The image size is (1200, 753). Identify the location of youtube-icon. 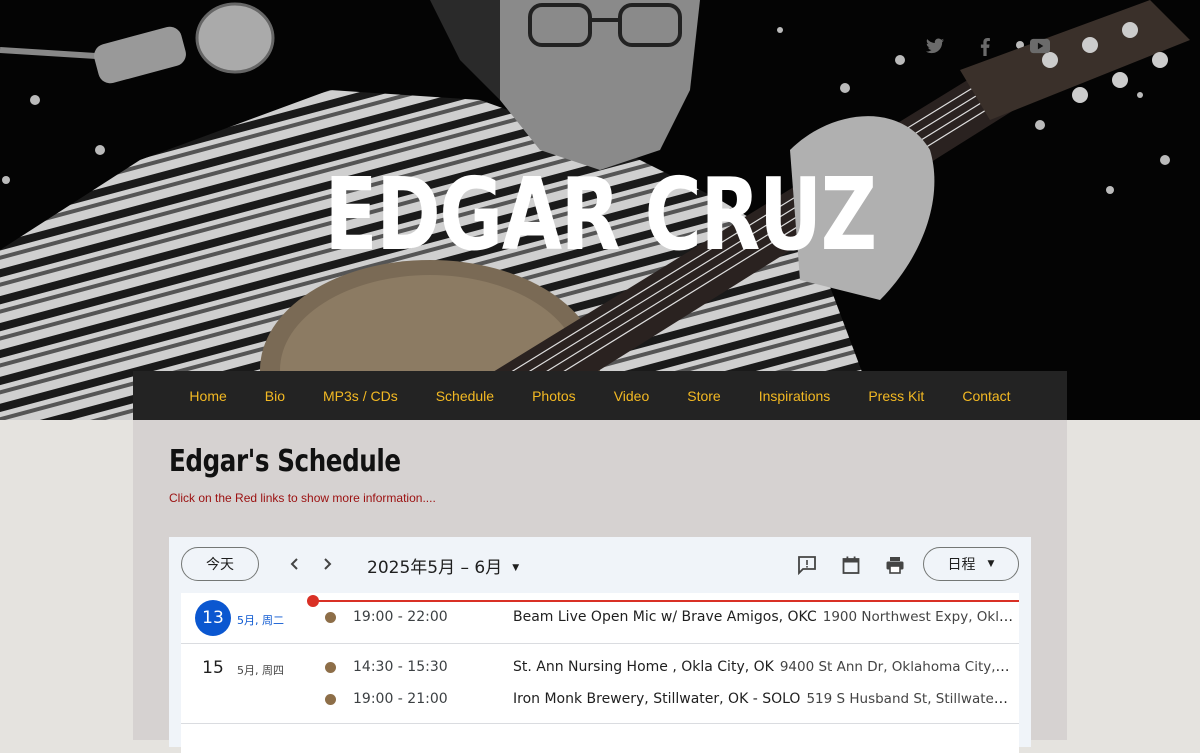
(1041, 47).